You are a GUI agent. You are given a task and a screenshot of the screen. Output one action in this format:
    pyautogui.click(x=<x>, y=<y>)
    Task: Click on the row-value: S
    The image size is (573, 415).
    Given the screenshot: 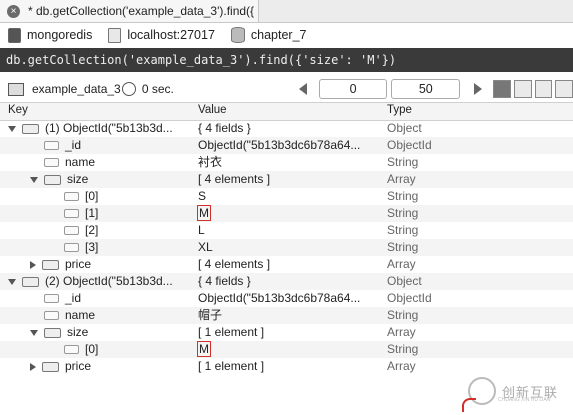 What is the action you would take?
    pyautogui.click(x=202, y=196)
    